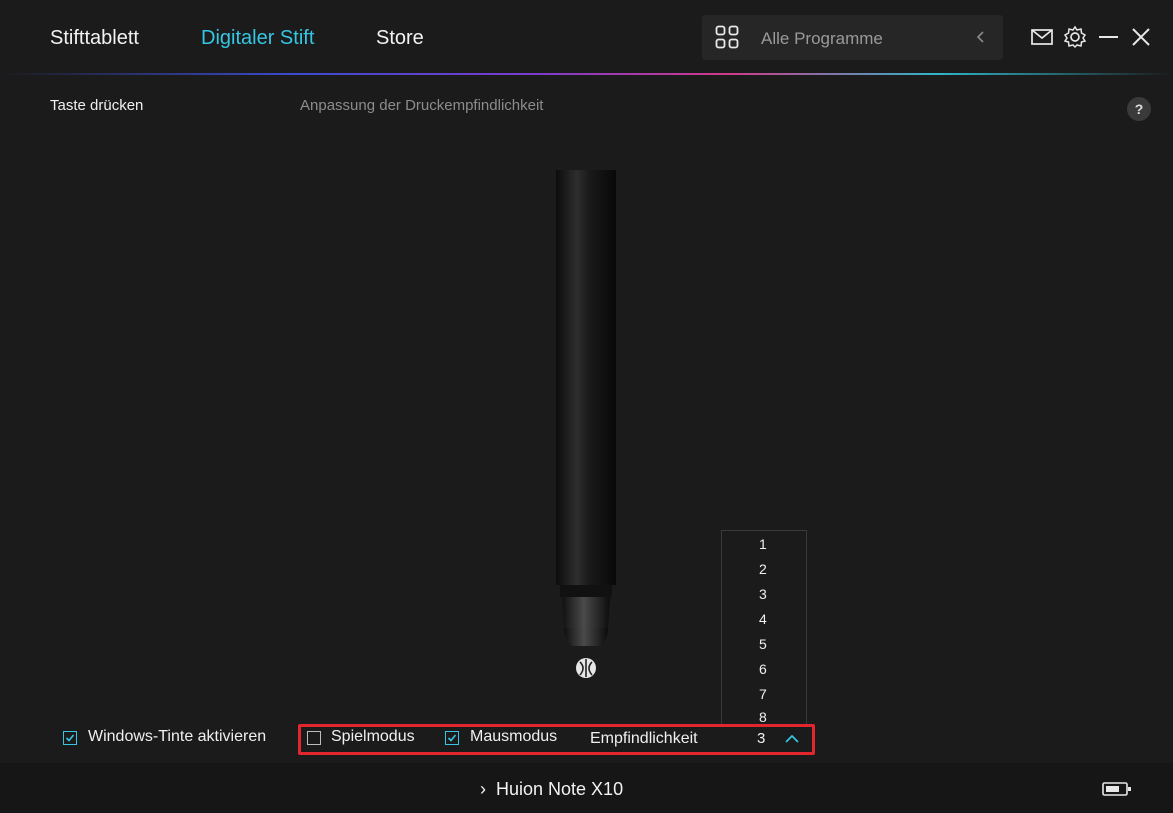 The height and width of the screenshot is (813, 1173). What do you see at coordinates (727, 37) in the screenshot?
I see `apps-grid-icon` at bounding box center [727, 37].